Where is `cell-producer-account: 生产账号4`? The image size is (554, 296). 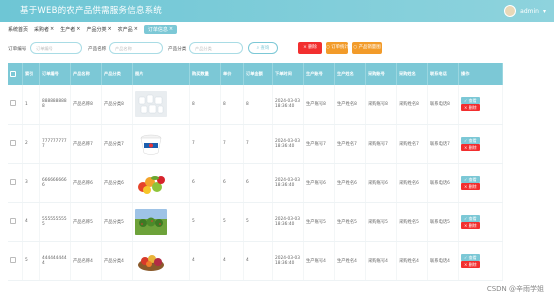 cell-producer-account: 生产账号4 is located at coordinates (319, 261).